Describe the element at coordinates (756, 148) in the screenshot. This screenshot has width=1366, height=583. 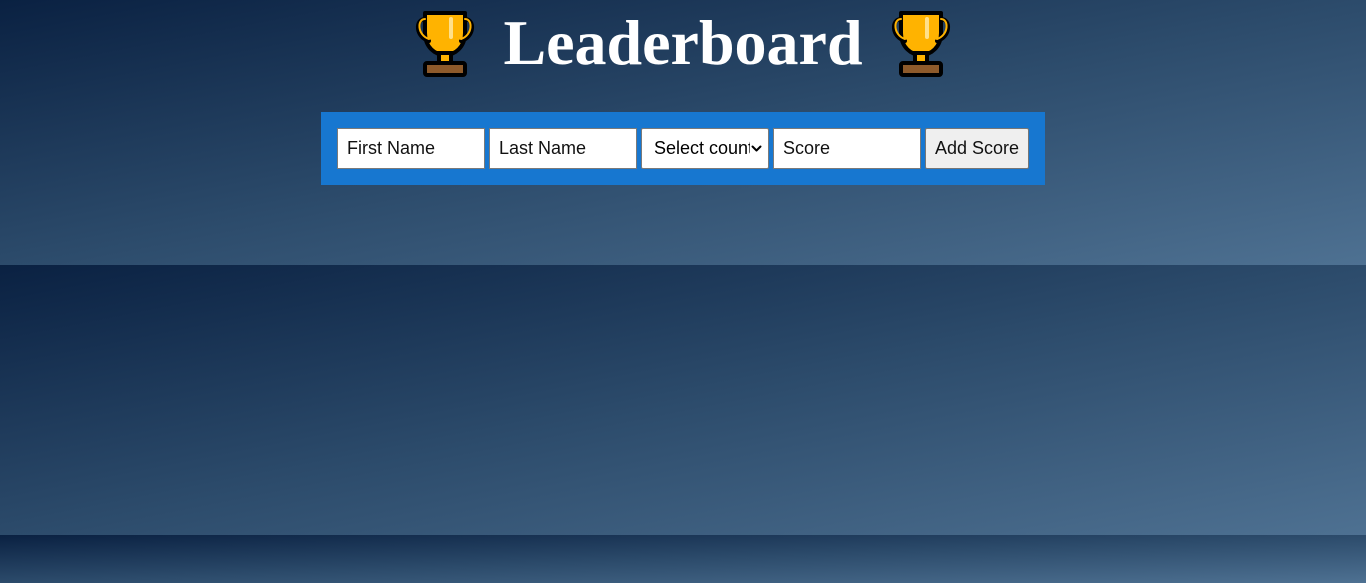
I see `chevron-down-icon` at that location.